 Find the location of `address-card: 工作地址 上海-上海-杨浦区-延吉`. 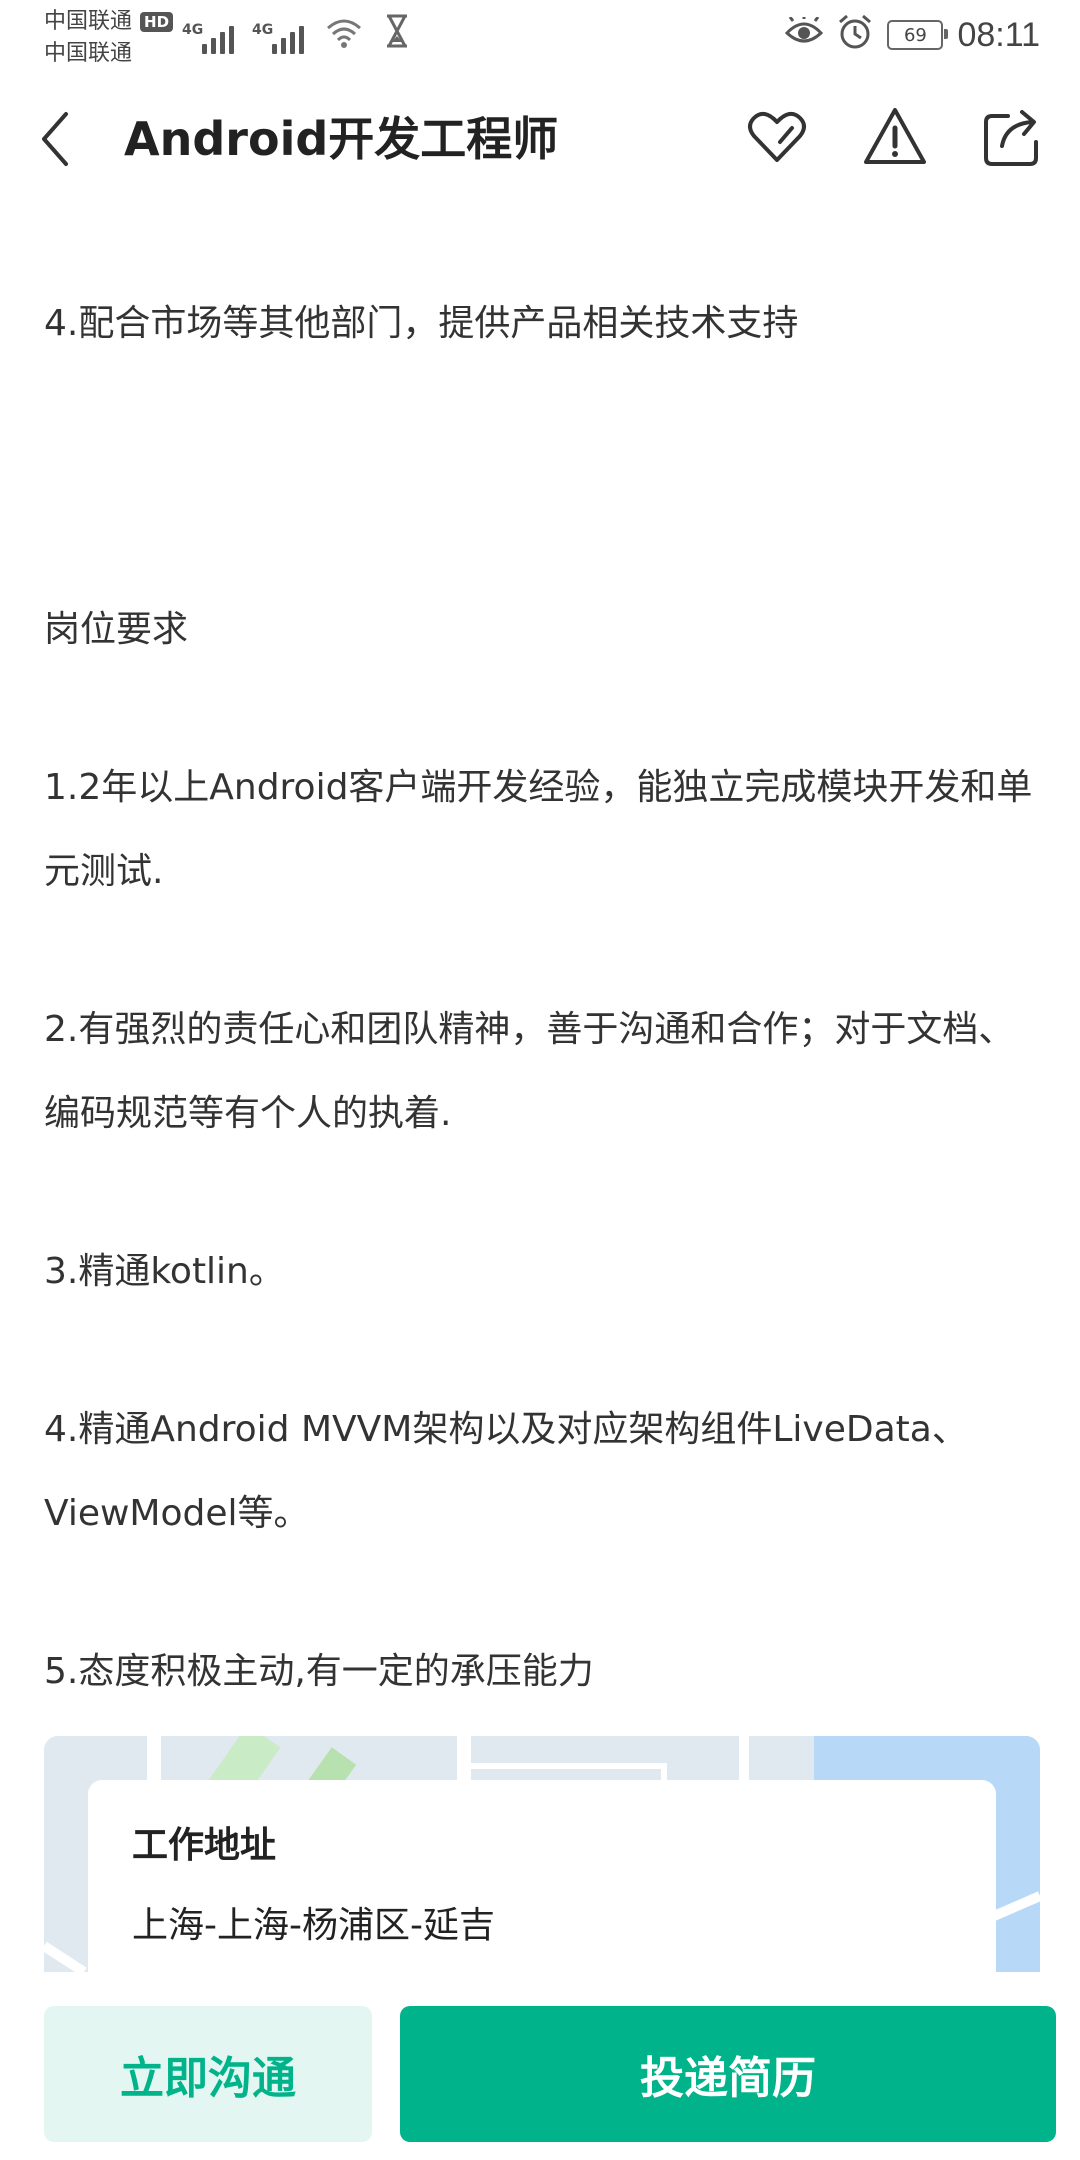

address-card: 工作地址 上海-上海-杨浦区-延吉 is located at coordinates (542, 1876).